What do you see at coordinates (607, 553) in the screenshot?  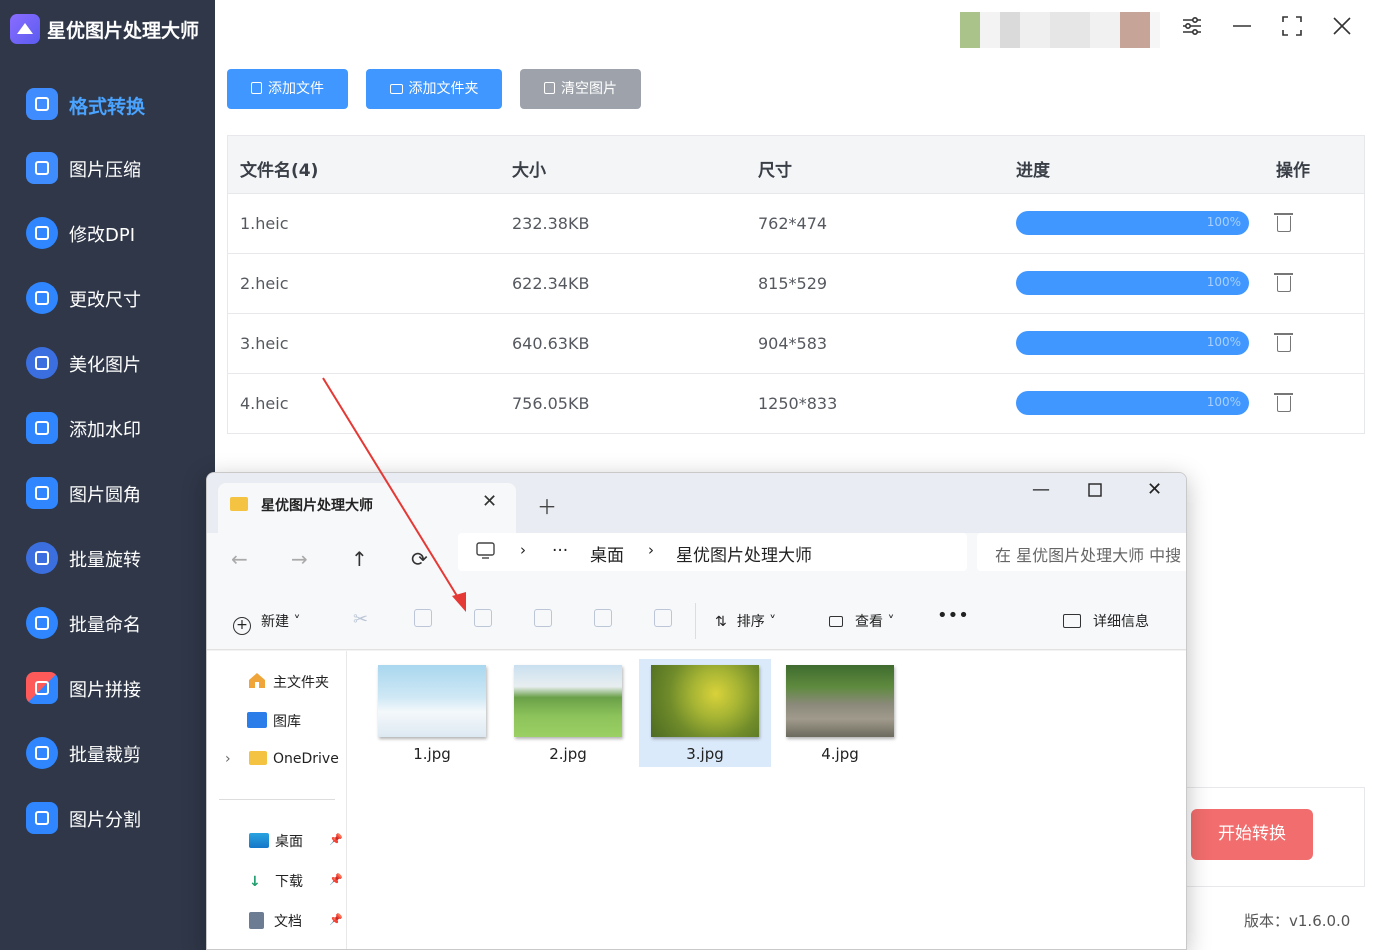 I see `breadcrumb-desktop: 桌面` at bounding box center [607, 553].